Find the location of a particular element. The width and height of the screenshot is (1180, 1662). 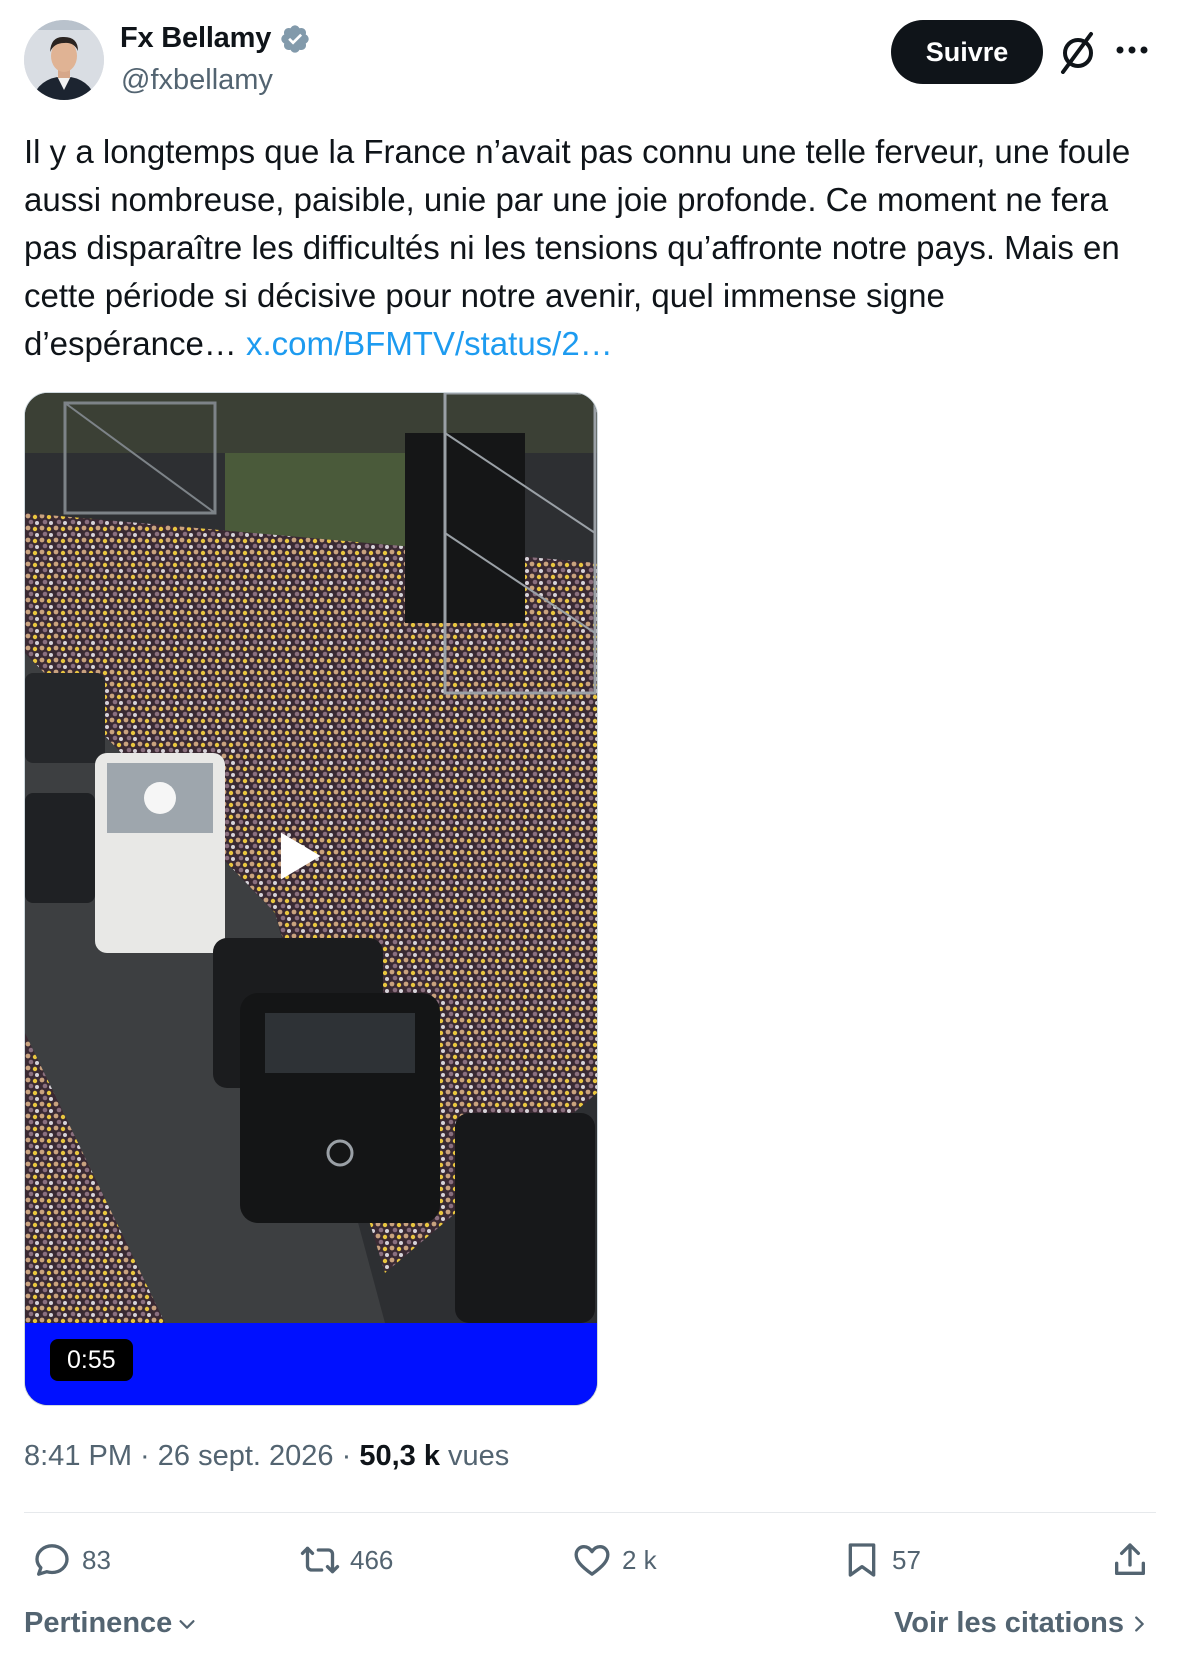

sort-dropdown: Pertinence is located at coordinates (111, 1623).